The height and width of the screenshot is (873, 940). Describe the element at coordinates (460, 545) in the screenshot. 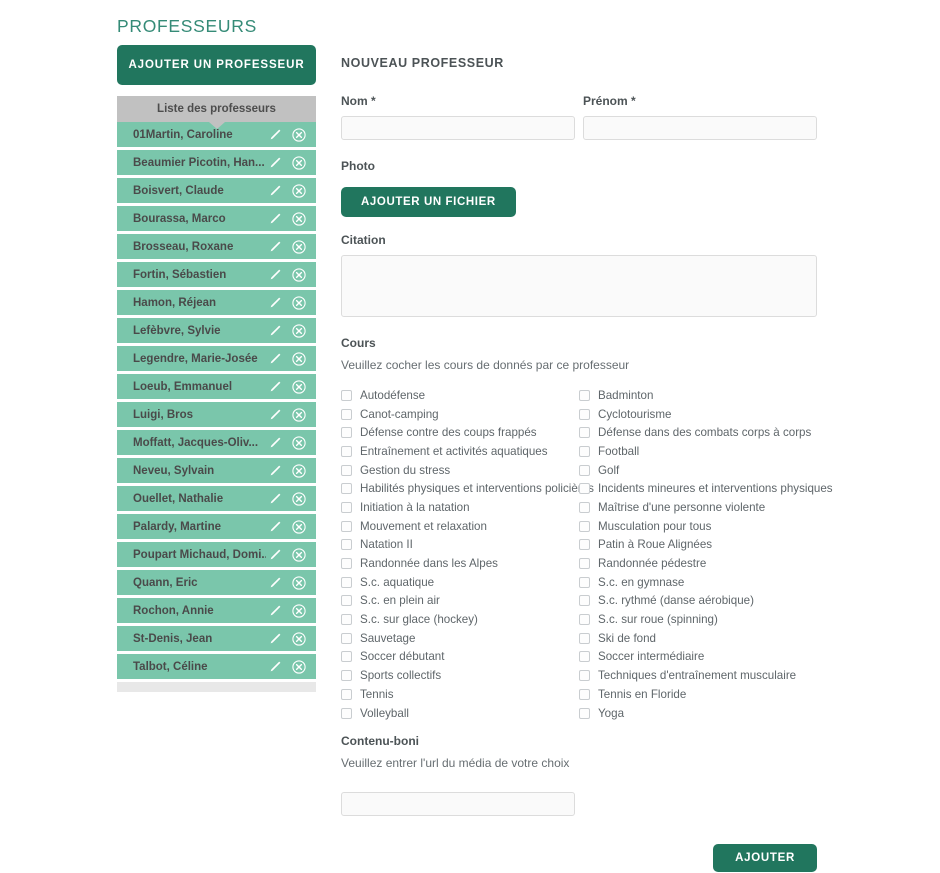

I see `course-checkbox-row: Natation II` at that location.